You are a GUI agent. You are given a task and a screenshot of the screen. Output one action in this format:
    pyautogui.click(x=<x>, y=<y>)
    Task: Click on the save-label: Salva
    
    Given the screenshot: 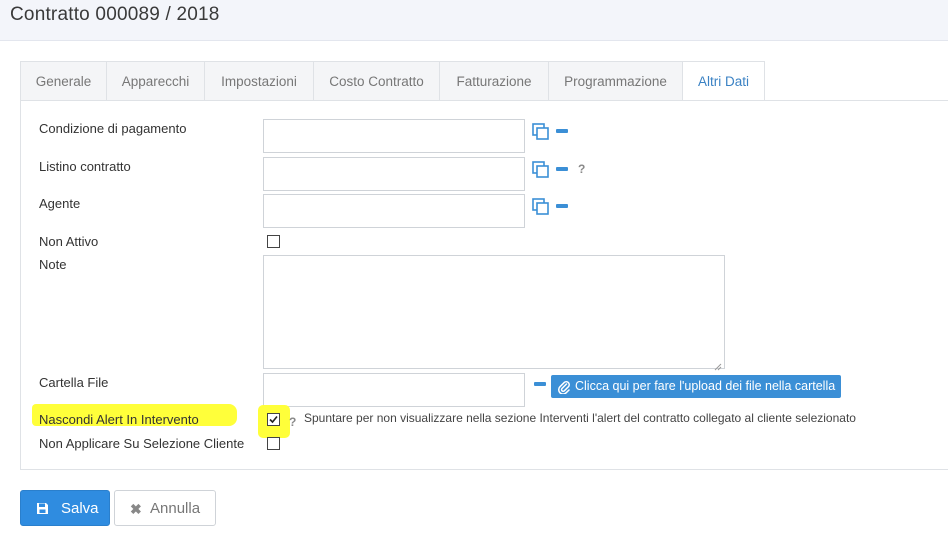 What is the action you would take?
    pyautogui.click(x=80, y=508)
    